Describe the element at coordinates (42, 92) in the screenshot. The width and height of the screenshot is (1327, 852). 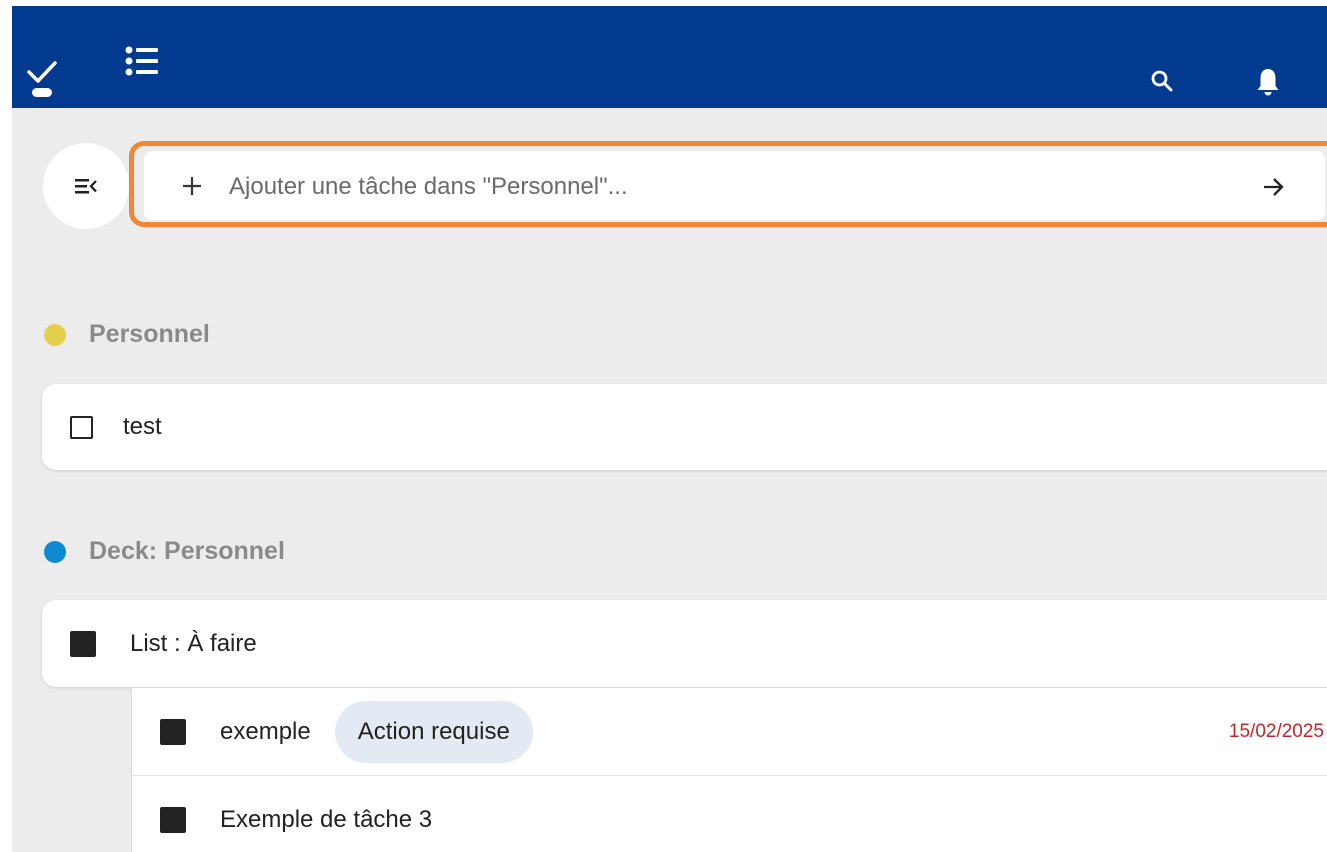
I see `active-app-indicator` at that location.